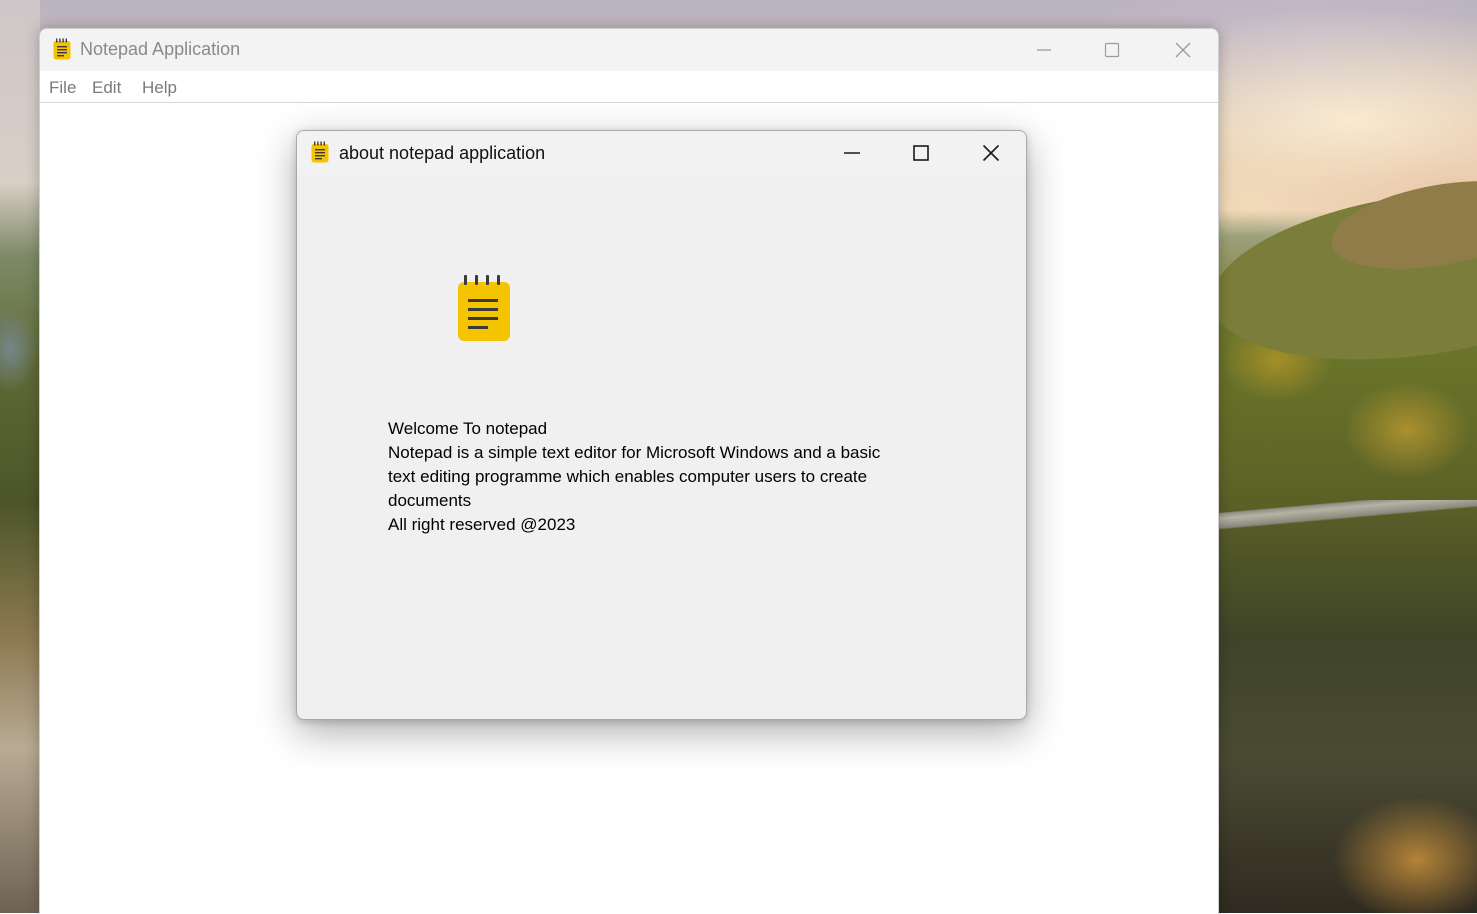 Image resolution: width=1477 pixels, height=914 pixels. Describe the element at coordinates (482, 524) in the screenshot. I see `about-copyright-line: All right reserved @2023` at that location.